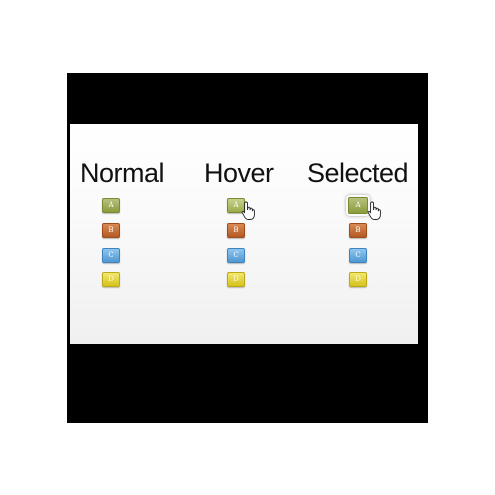 The width and height of the screenshot is (495, 495). I want to click on hover-button-c: C, so click(236, 255).